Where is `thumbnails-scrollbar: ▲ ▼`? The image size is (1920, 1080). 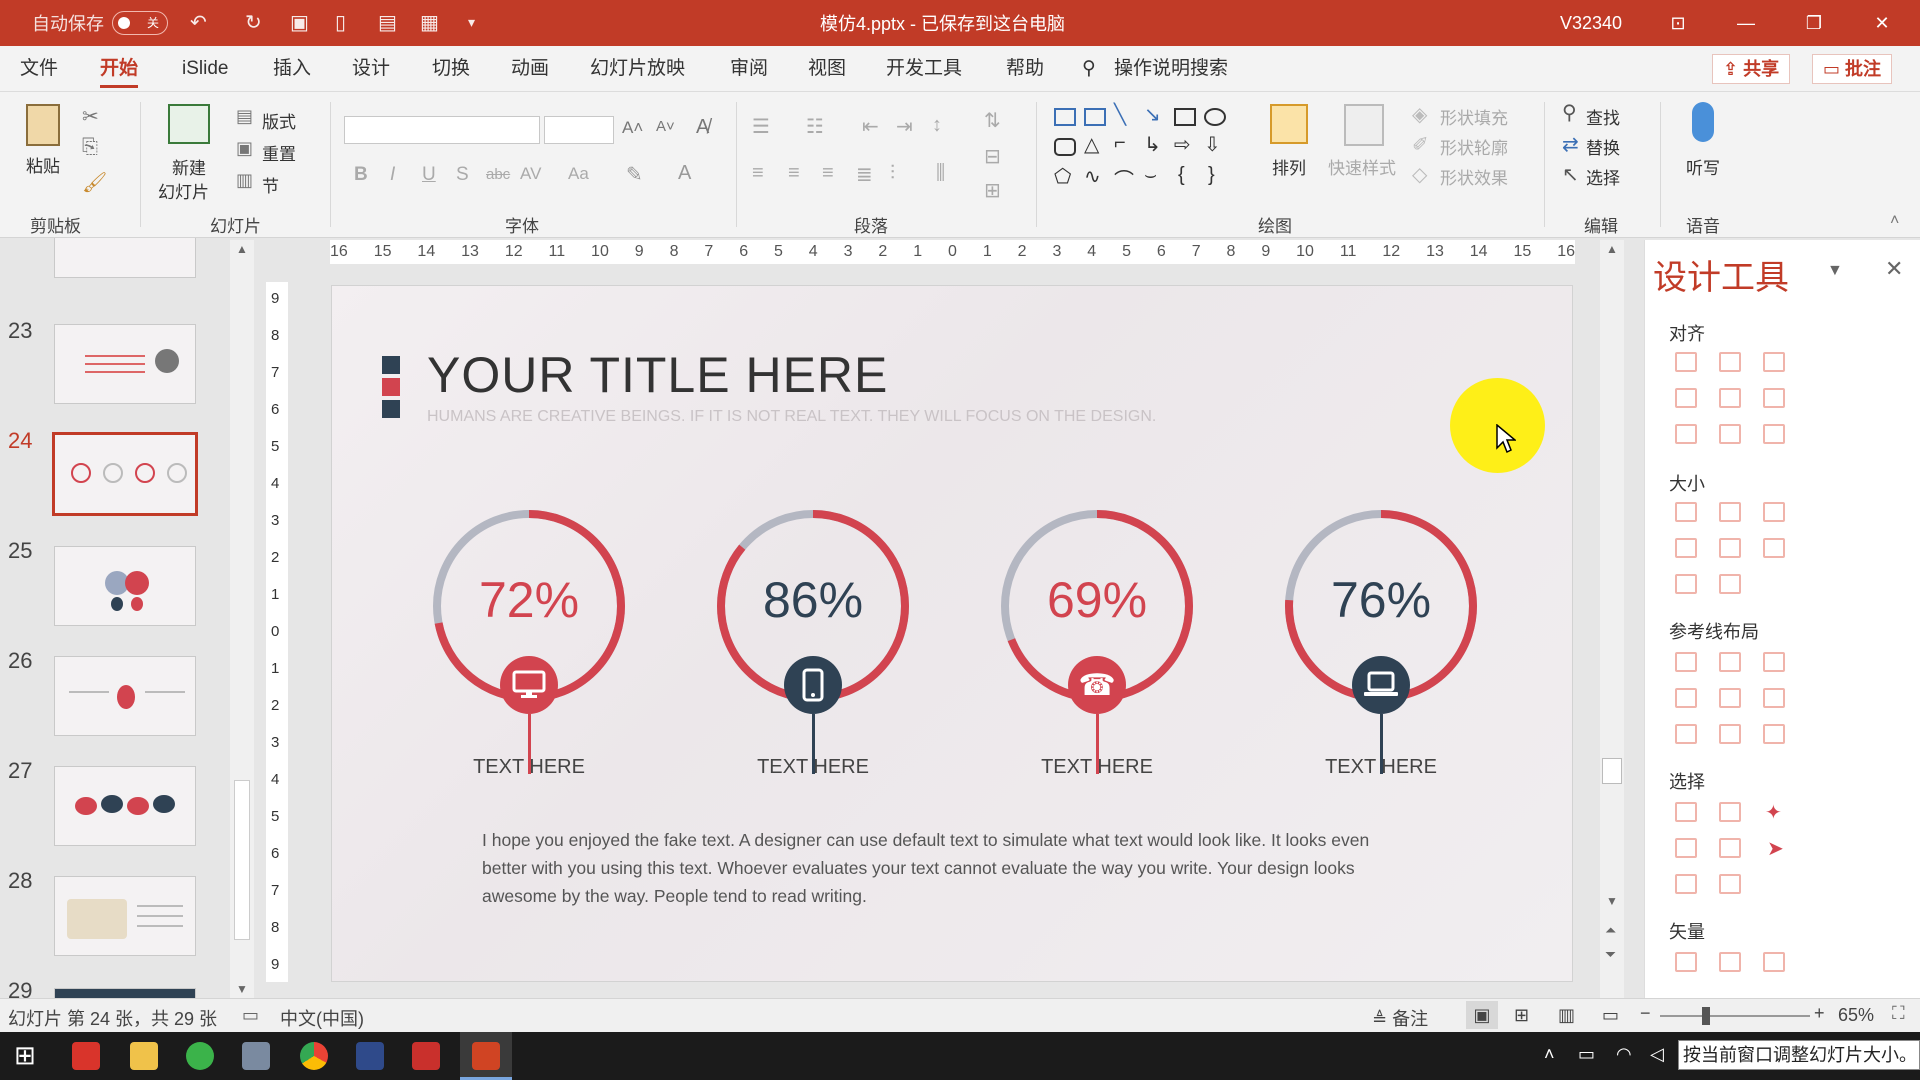
thumbnails-scrollbar: ▲ ▼ is located at coordinates (242, 620).